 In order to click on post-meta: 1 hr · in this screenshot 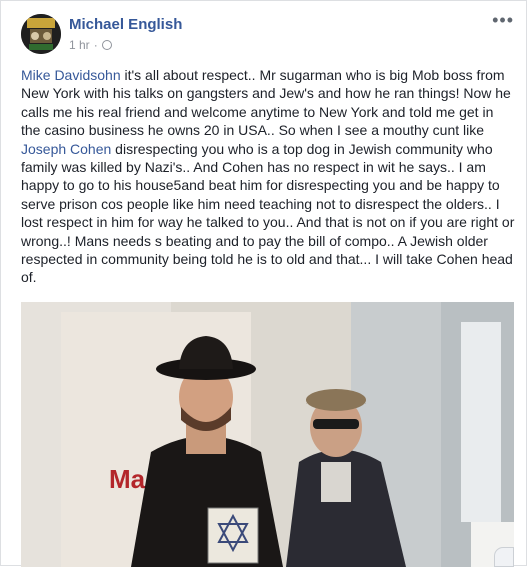, I will do `click(90, 45)`.